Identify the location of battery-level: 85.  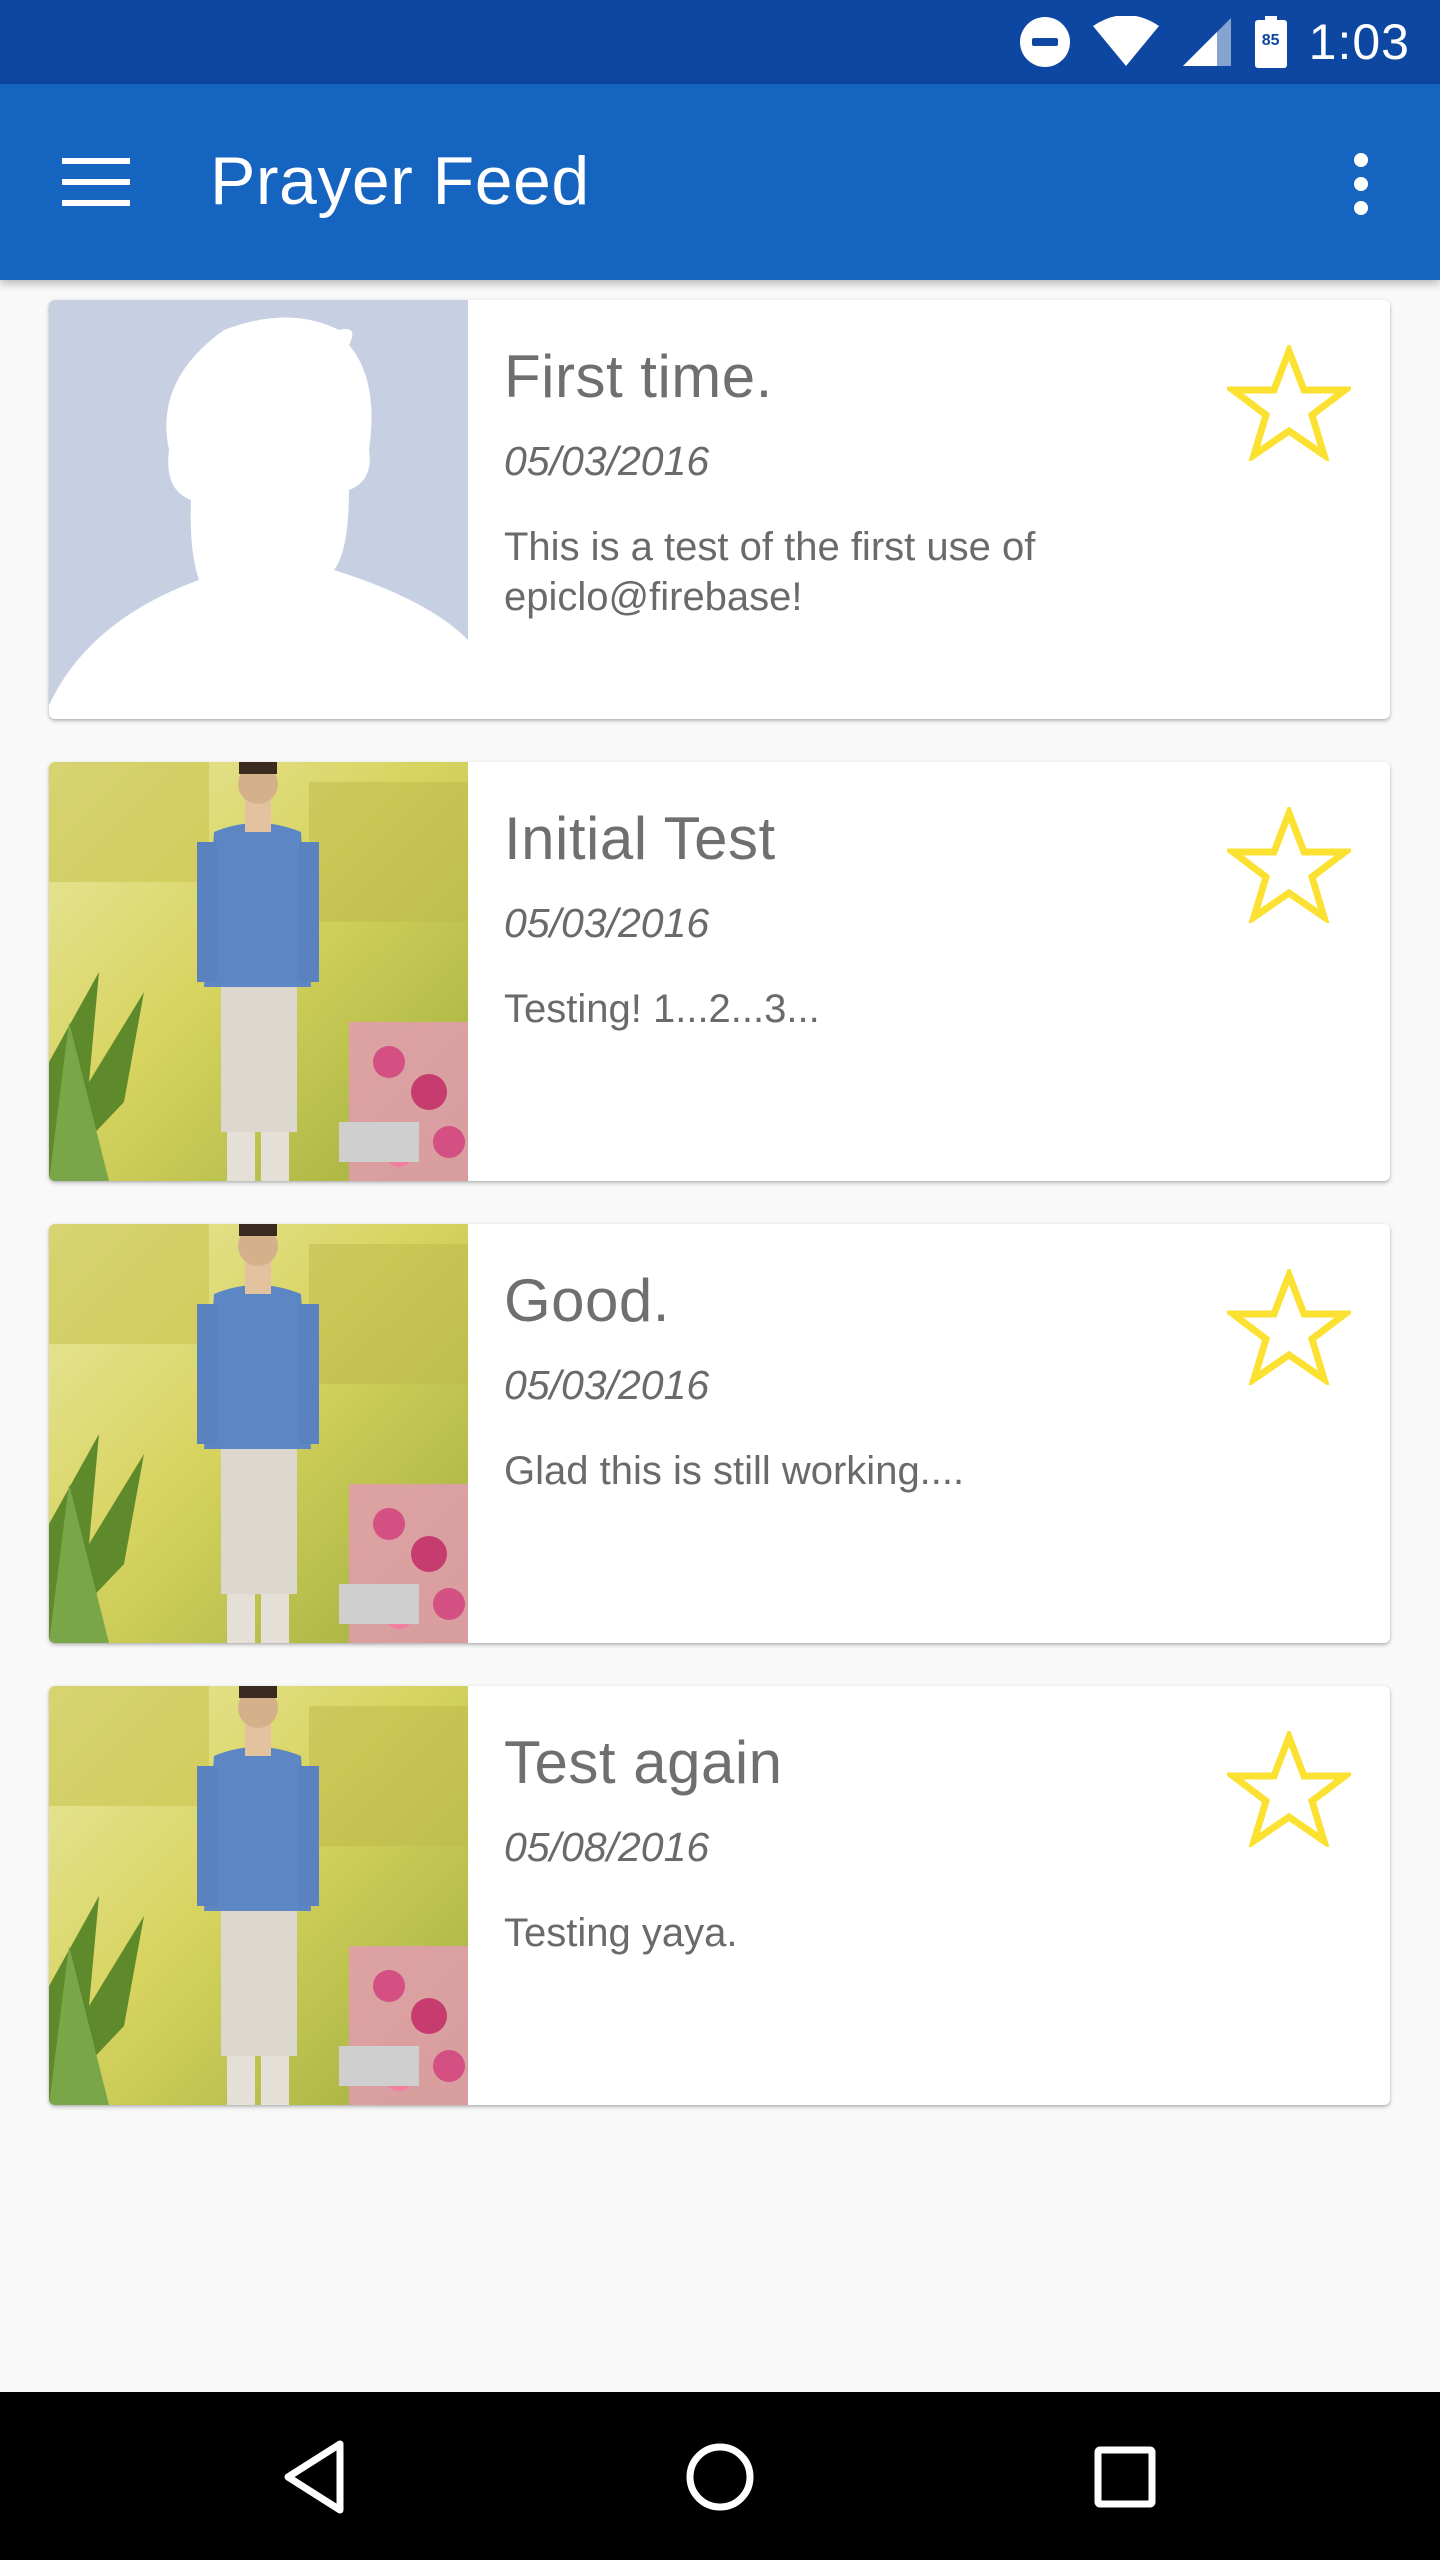
(1270, 40).